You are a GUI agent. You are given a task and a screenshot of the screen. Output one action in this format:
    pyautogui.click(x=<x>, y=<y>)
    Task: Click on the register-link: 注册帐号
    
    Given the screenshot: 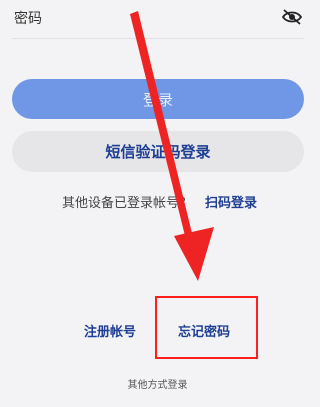 What is the action you would take?
    pyautogui.click(x=110, y=330)
    